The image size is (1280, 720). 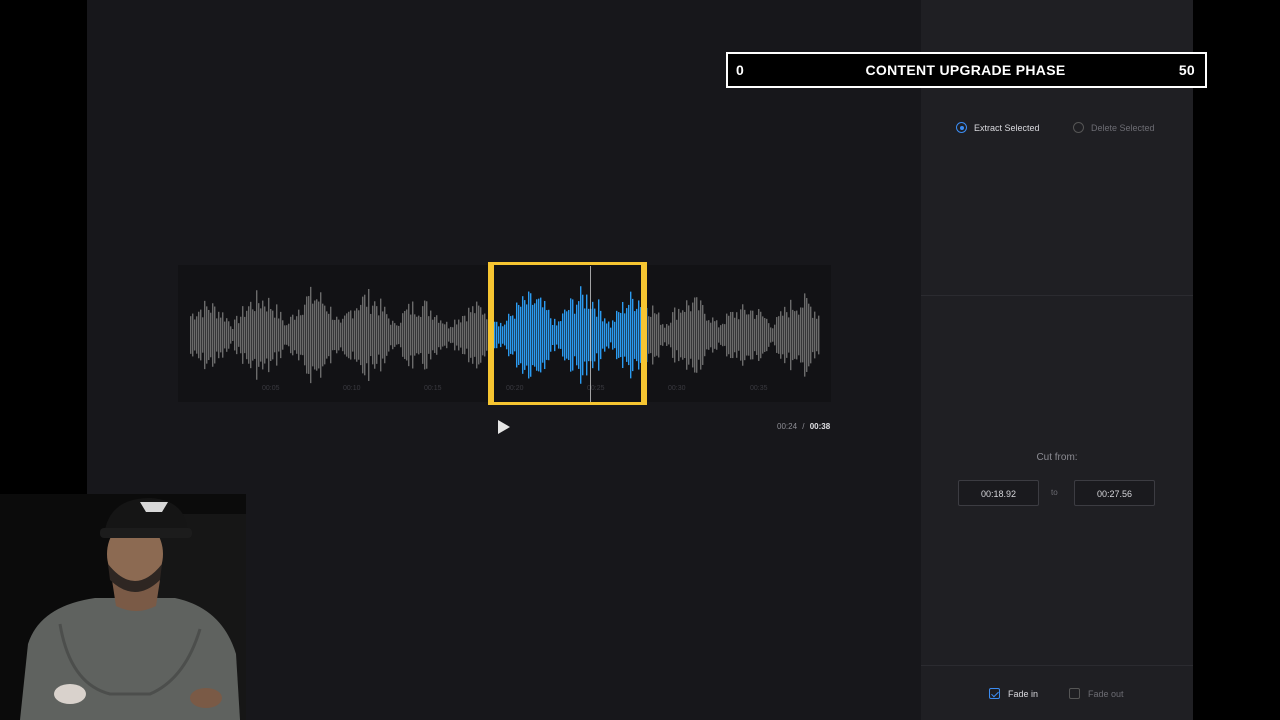 I want to click on presenter-video, so click(x=123, y=607).